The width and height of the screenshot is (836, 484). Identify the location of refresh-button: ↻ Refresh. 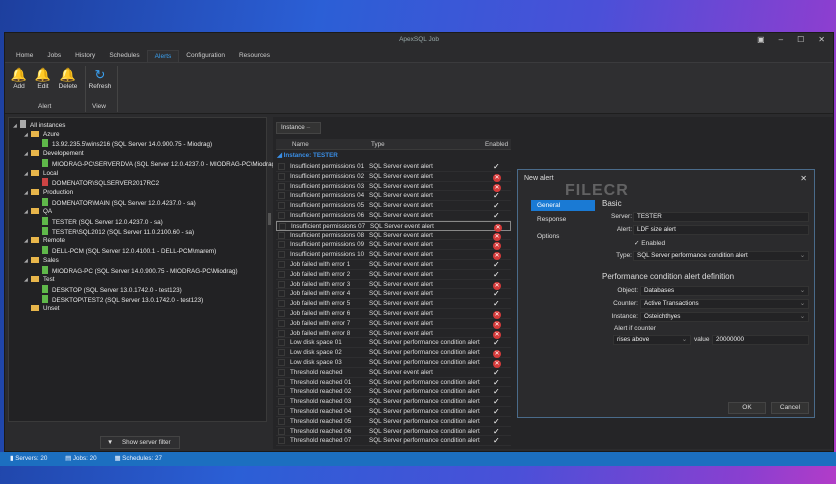
(100, 78).